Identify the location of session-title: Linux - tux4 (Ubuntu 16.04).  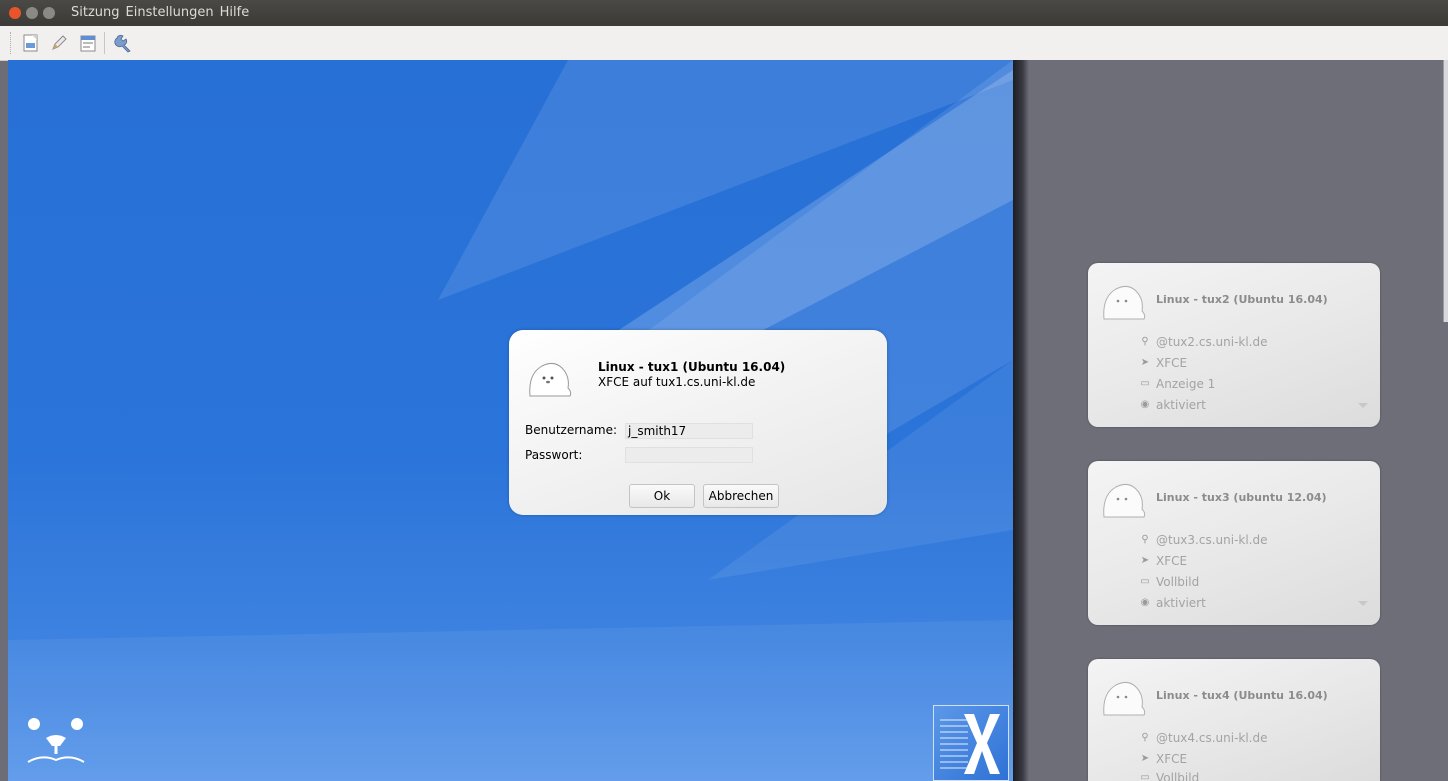
(1242, 695).